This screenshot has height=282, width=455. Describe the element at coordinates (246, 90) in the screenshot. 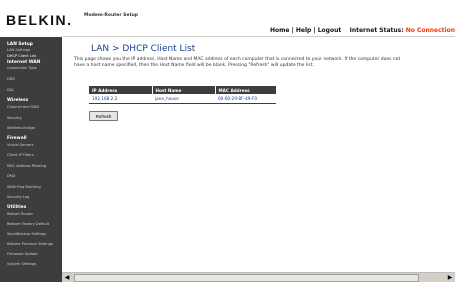

I see `column-header-mac-address: MAC Address` at that location.